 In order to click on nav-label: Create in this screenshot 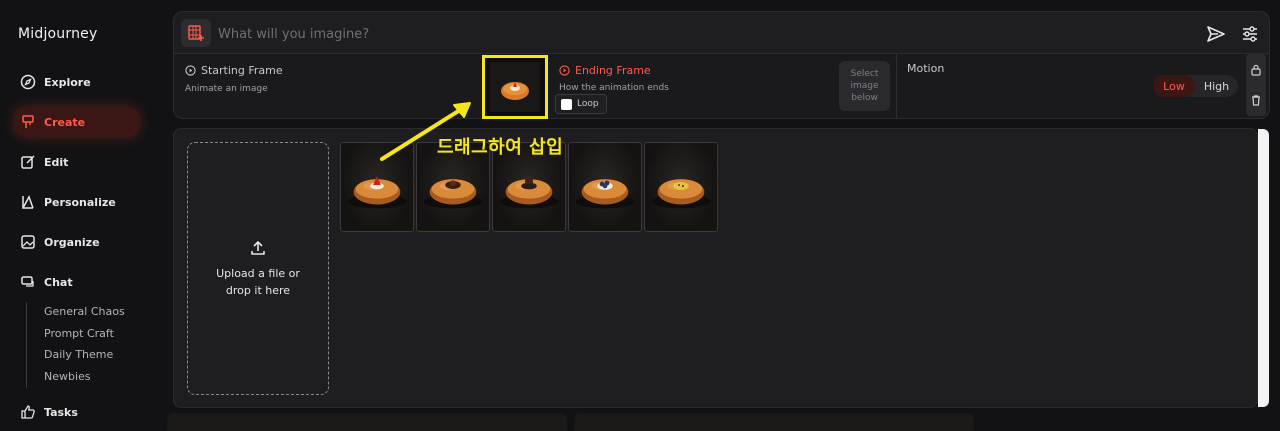, I will do `click(65, 122)`.